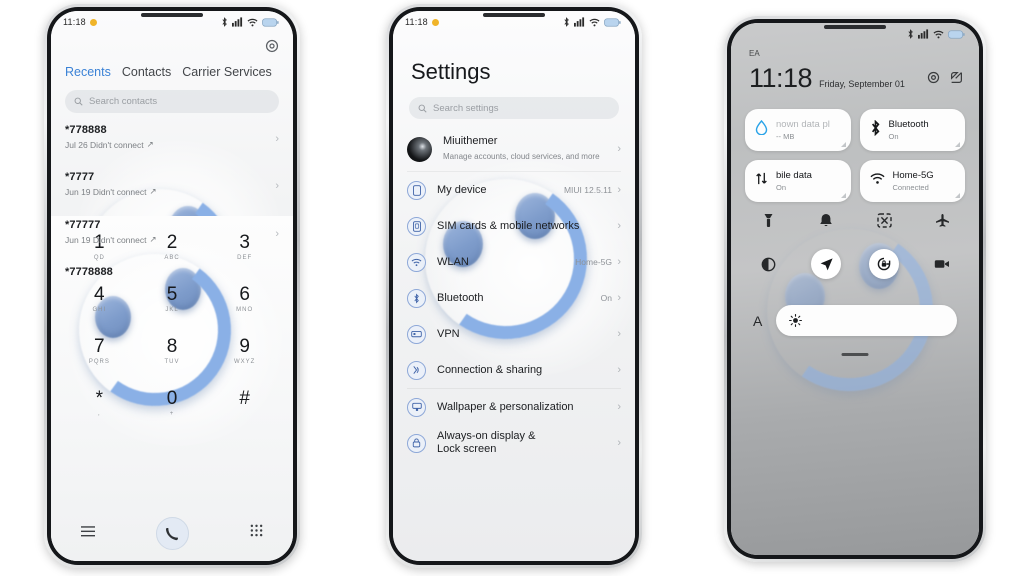  What do you see at coordinates (794, 175) in the screenshot?
I see `tile-title: bile data` at bounding box center [794, 175].